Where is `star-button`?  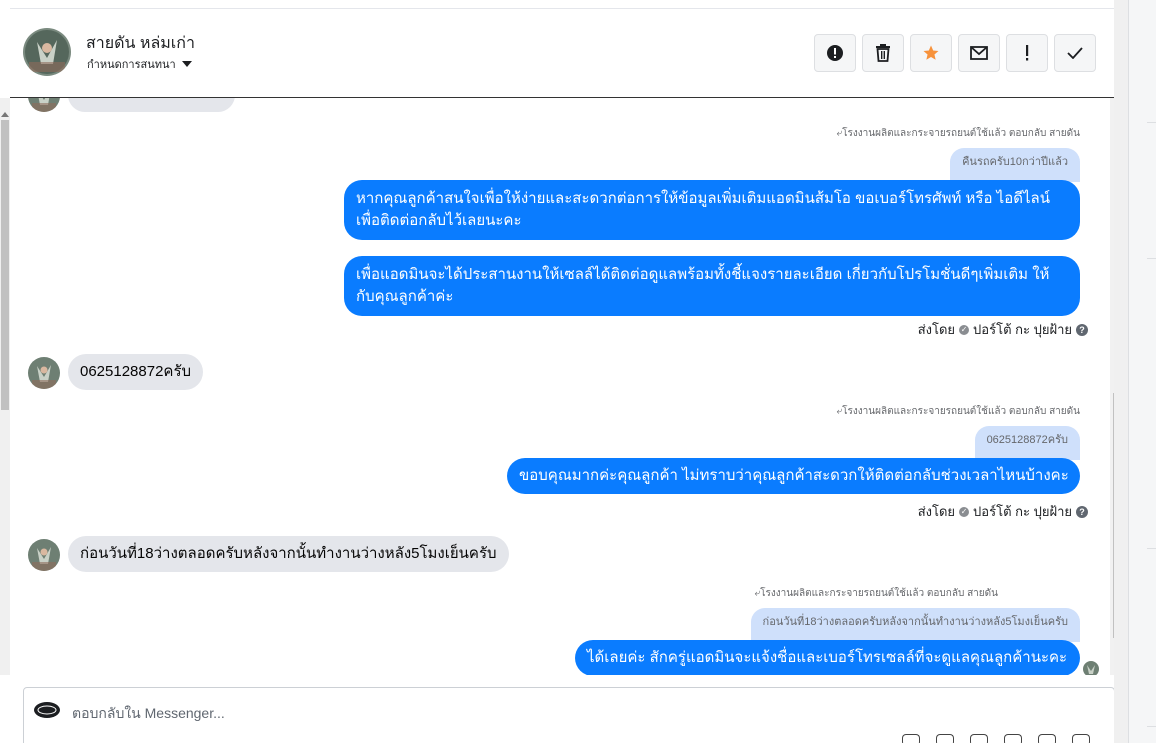
star-button is located at coordinates (931, 53).